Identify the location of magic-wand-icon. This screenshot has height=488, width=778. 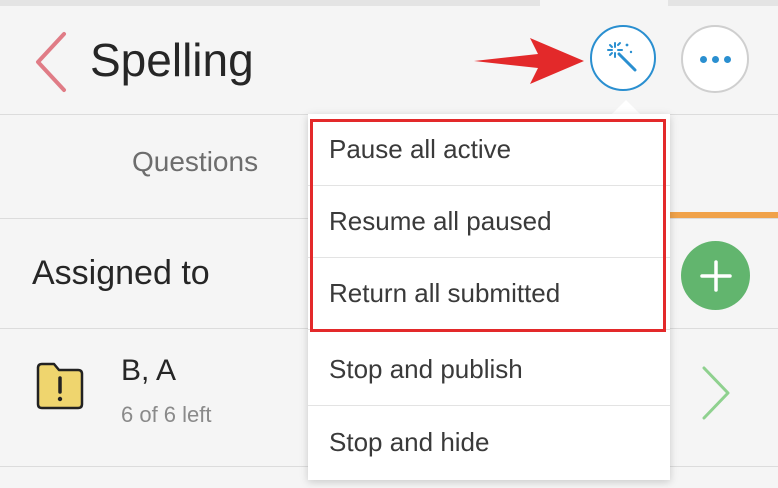
(622, 57).